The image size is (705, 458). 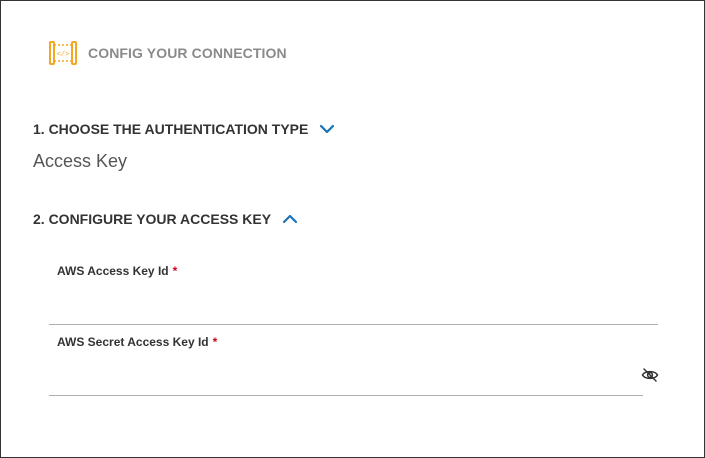 What do you see at coordinates (171, 129) in the screenshot?
I see `step-label: 1. CHOOSE THE AUTHENTICATION TYPE` at bounding box center [171, 129].